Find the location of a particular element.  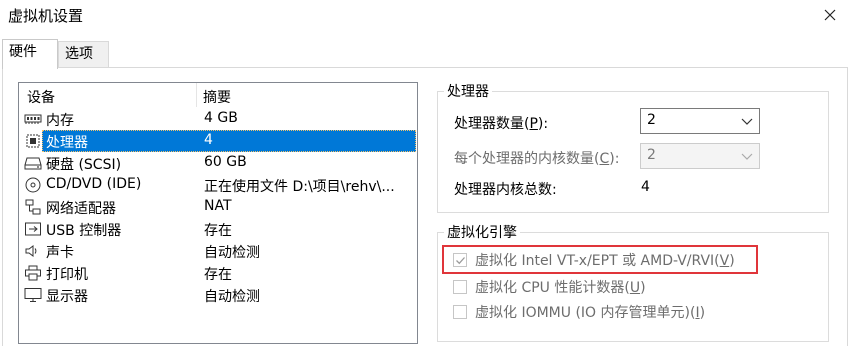

network-adapter-icon is located at coordinates (33, 207).